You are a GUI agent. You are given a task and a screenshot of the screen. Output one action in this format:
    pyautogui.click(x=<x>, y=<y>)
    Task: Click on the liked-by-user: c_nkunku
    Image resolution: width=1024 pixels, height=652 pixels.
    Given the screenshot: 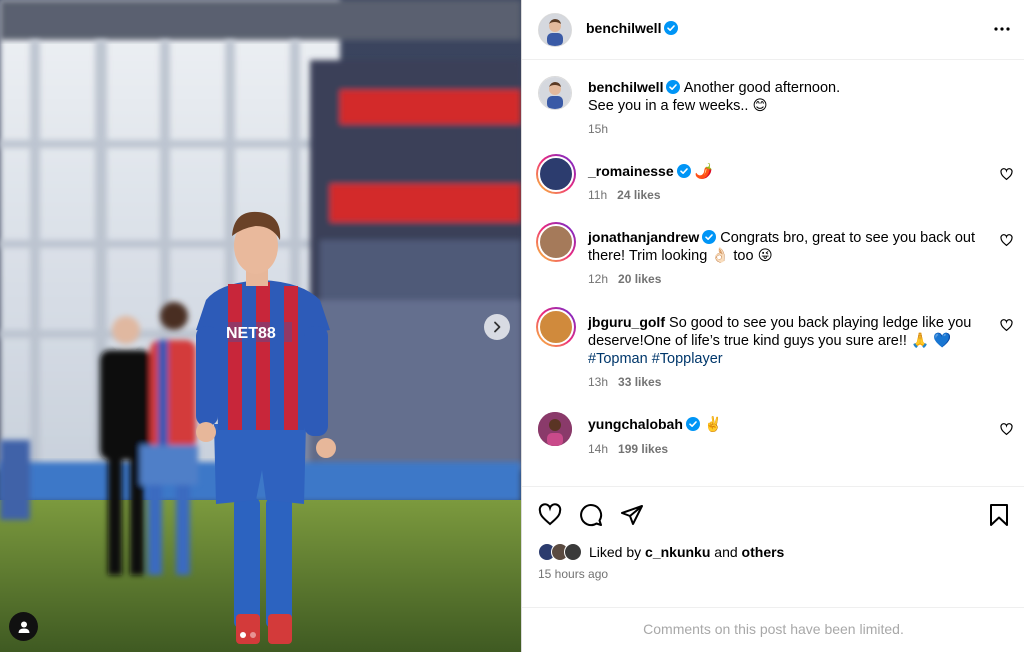 What is the action you would take?
    pyautogui.click(x=677, y=552)
    